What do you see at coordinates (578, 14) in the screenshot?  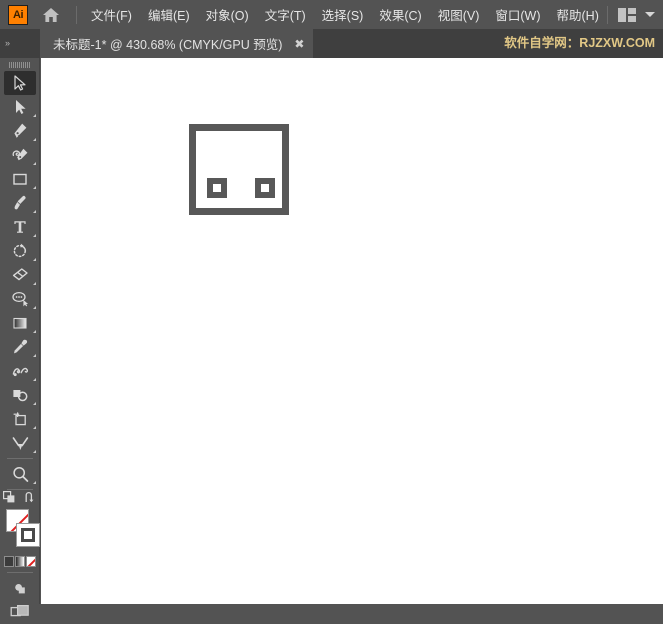 I see `menu-item-help: 帮助(H)` at bounding box center [578, 14].